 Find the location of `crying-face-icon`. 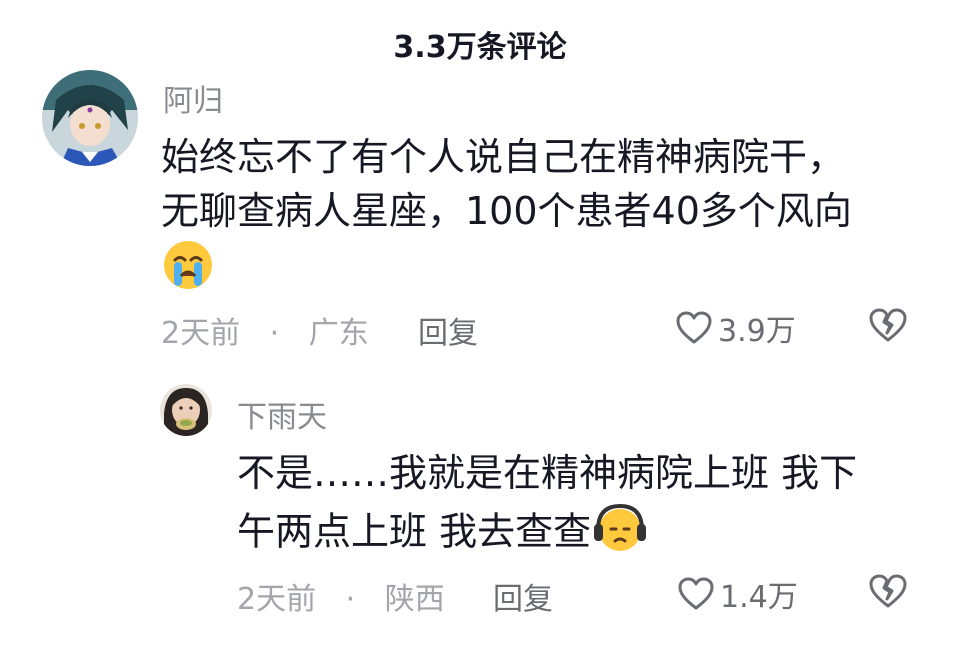

crying-face-icon is located at coordinates (188, 272).